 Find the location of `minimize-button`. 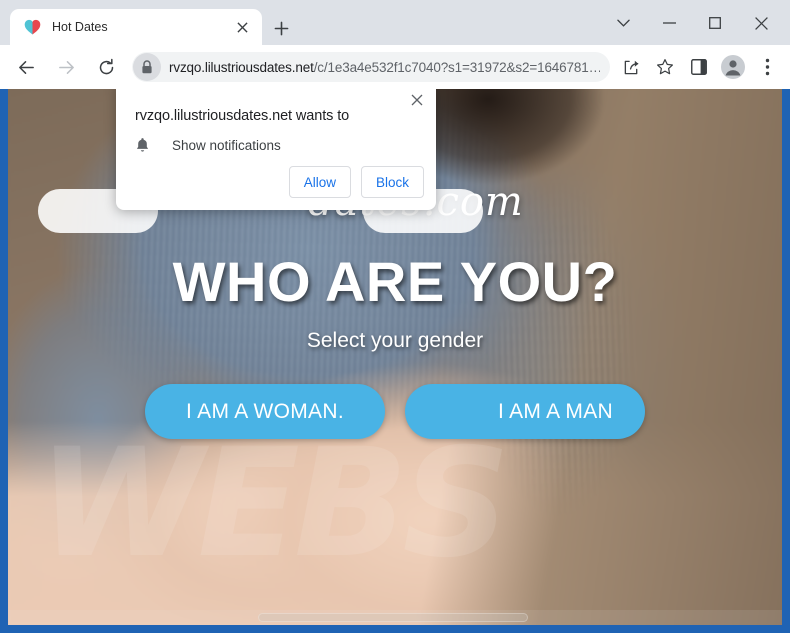

minimize-button is located at coordinates (669, 23).